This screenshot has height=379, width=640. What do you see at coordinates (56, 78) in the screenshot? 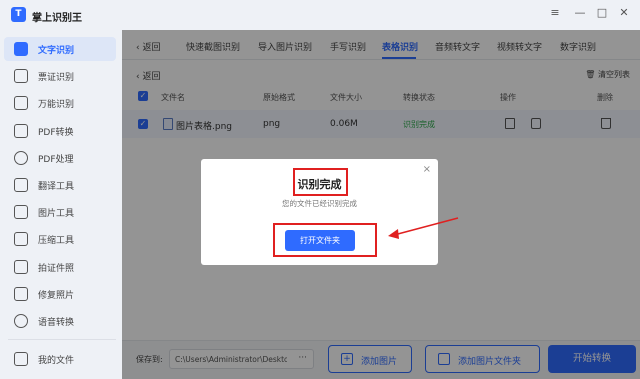
I see `sidebar-item-label: 票证识别` at bounding box center [56, 78].